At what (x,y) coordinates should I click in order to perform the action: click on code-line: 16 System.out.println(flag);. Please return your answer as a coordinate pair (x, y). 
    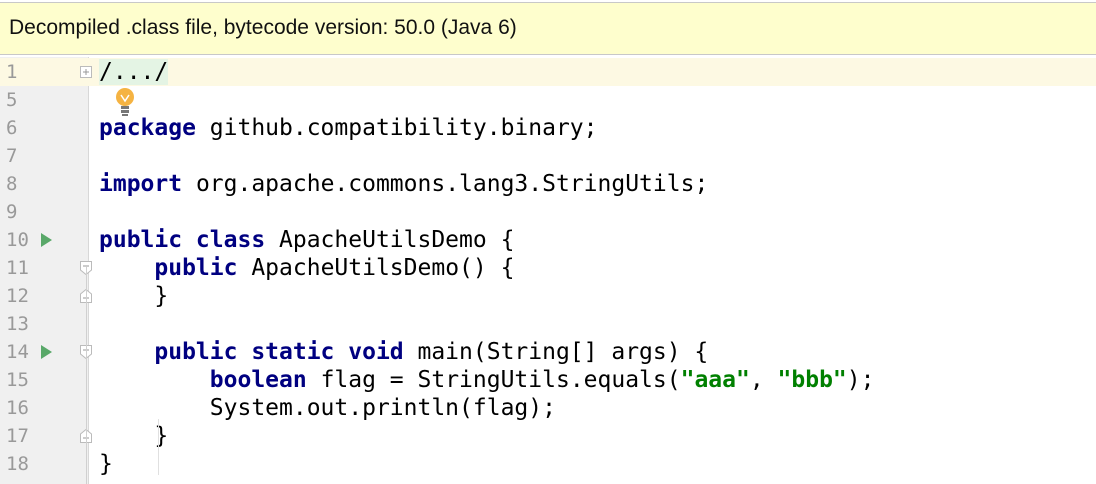
    Looking at the image, I should click on (548, 408).